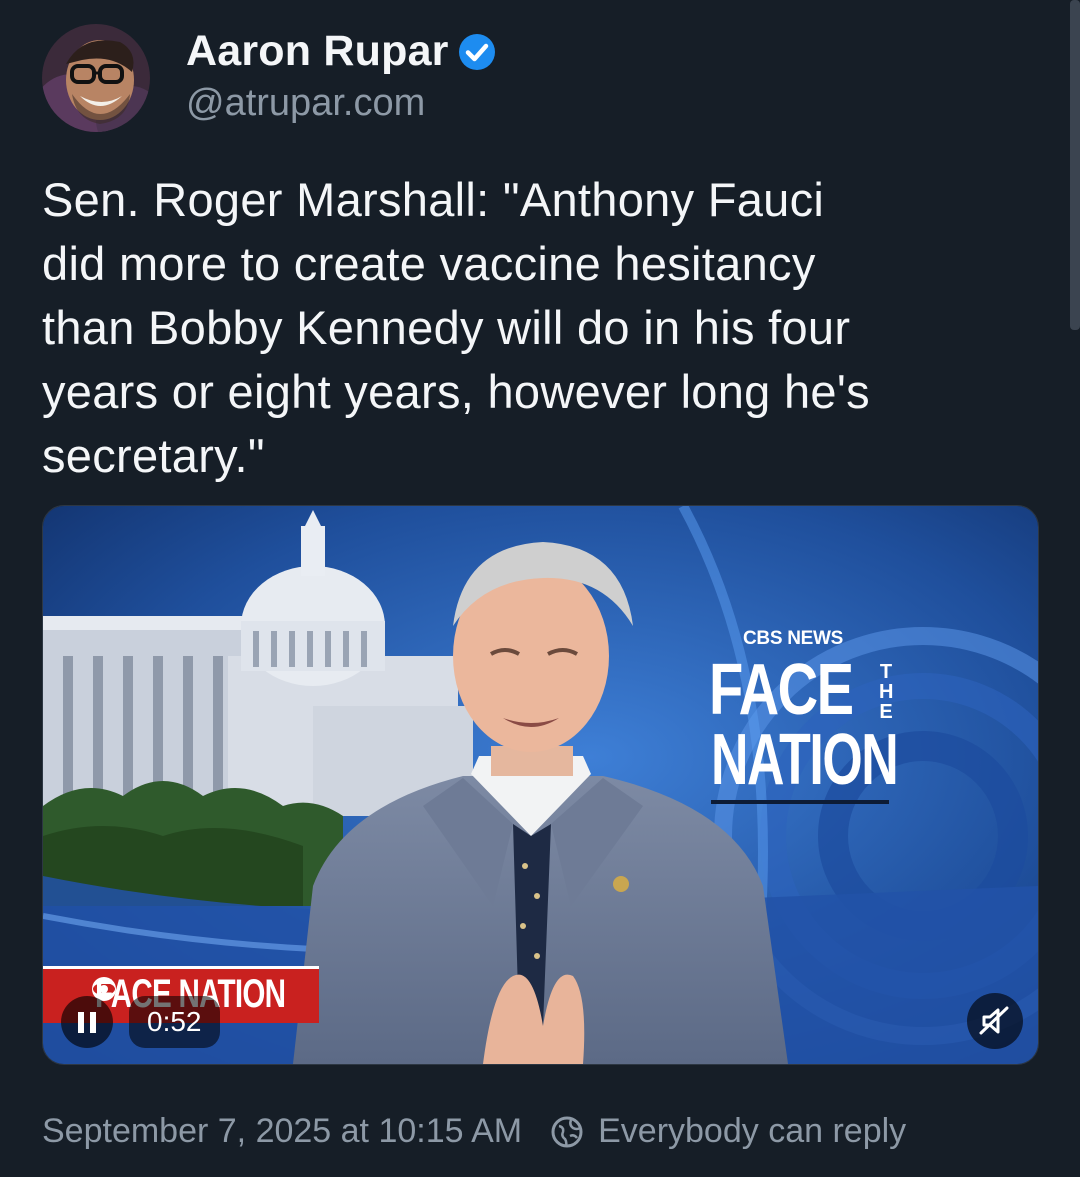 This screenshot has width=1080, height=1177. Describe the element at coordinates (477, 52) in the screenshot. I see `verified-check-icon` at that location.